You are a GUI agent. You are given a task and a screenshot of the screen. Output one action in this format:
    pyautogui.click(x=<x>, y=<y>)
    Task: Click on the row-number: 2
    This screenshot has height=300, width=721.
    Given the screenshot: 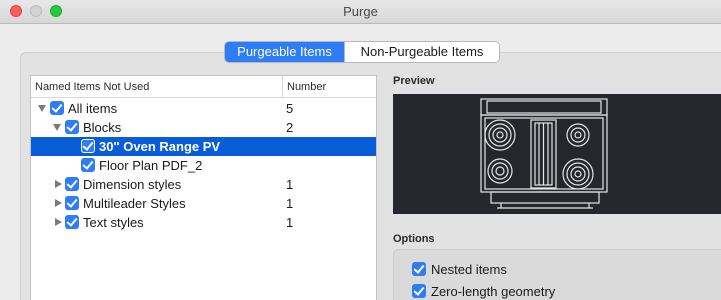 What is the action you would take?
    pyautogui.click(x=290, y=127)
    